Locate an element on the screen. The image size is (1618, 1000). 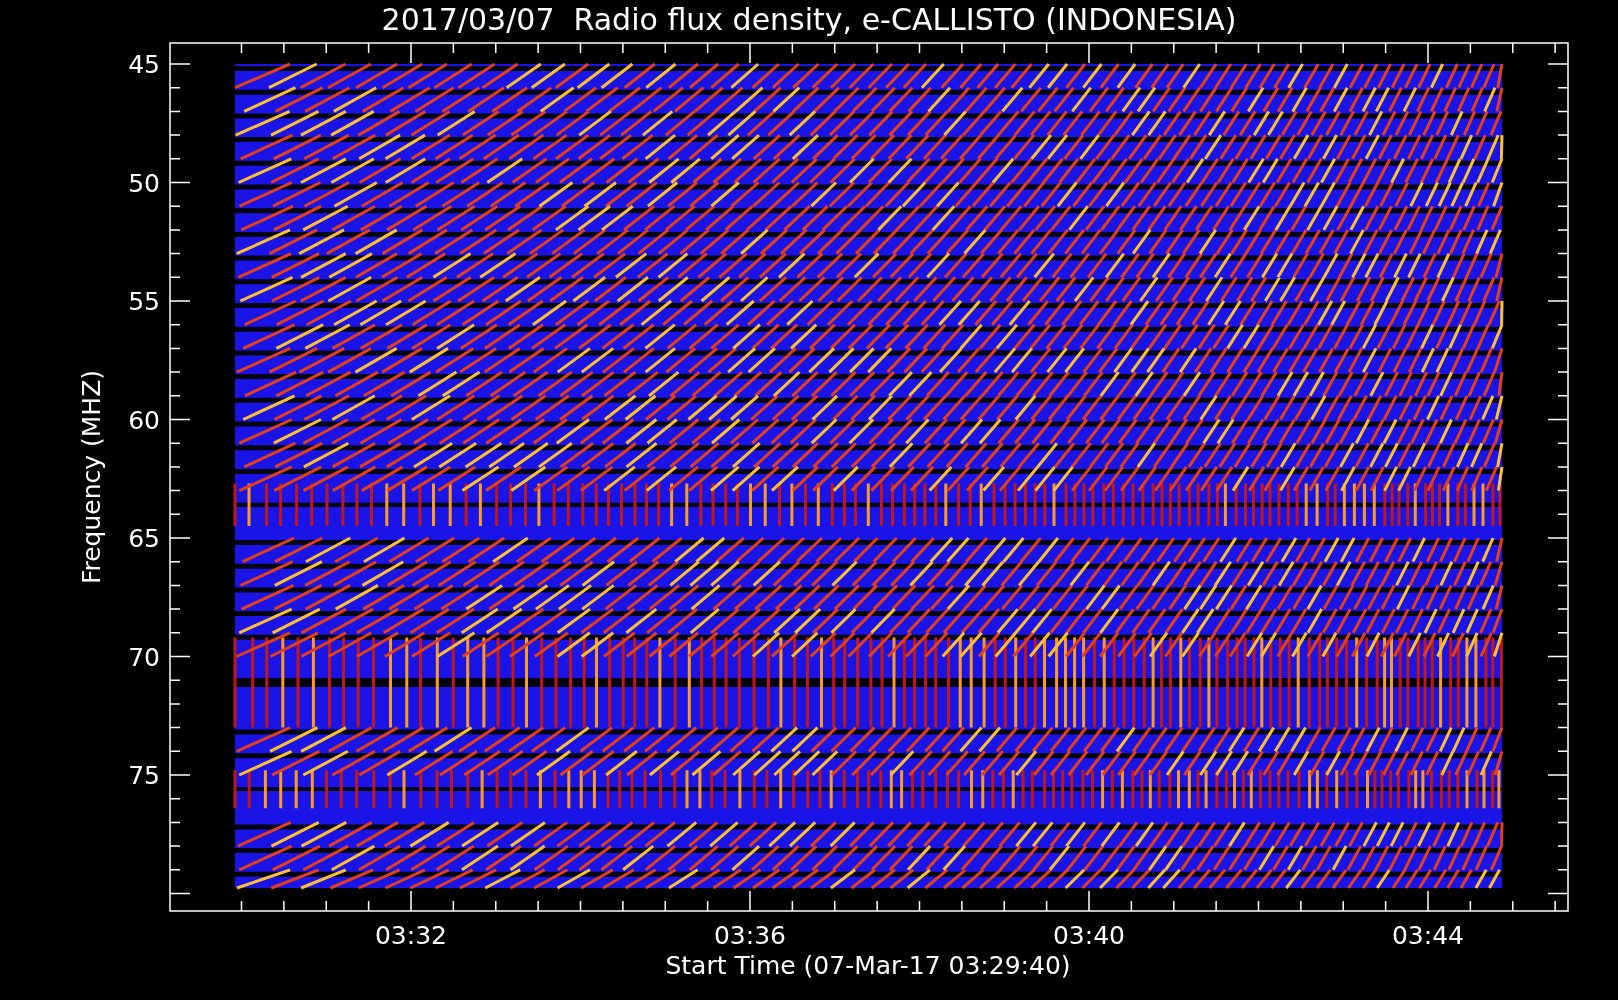
y-tick-label: 55 is located at coordinates (144, 301).